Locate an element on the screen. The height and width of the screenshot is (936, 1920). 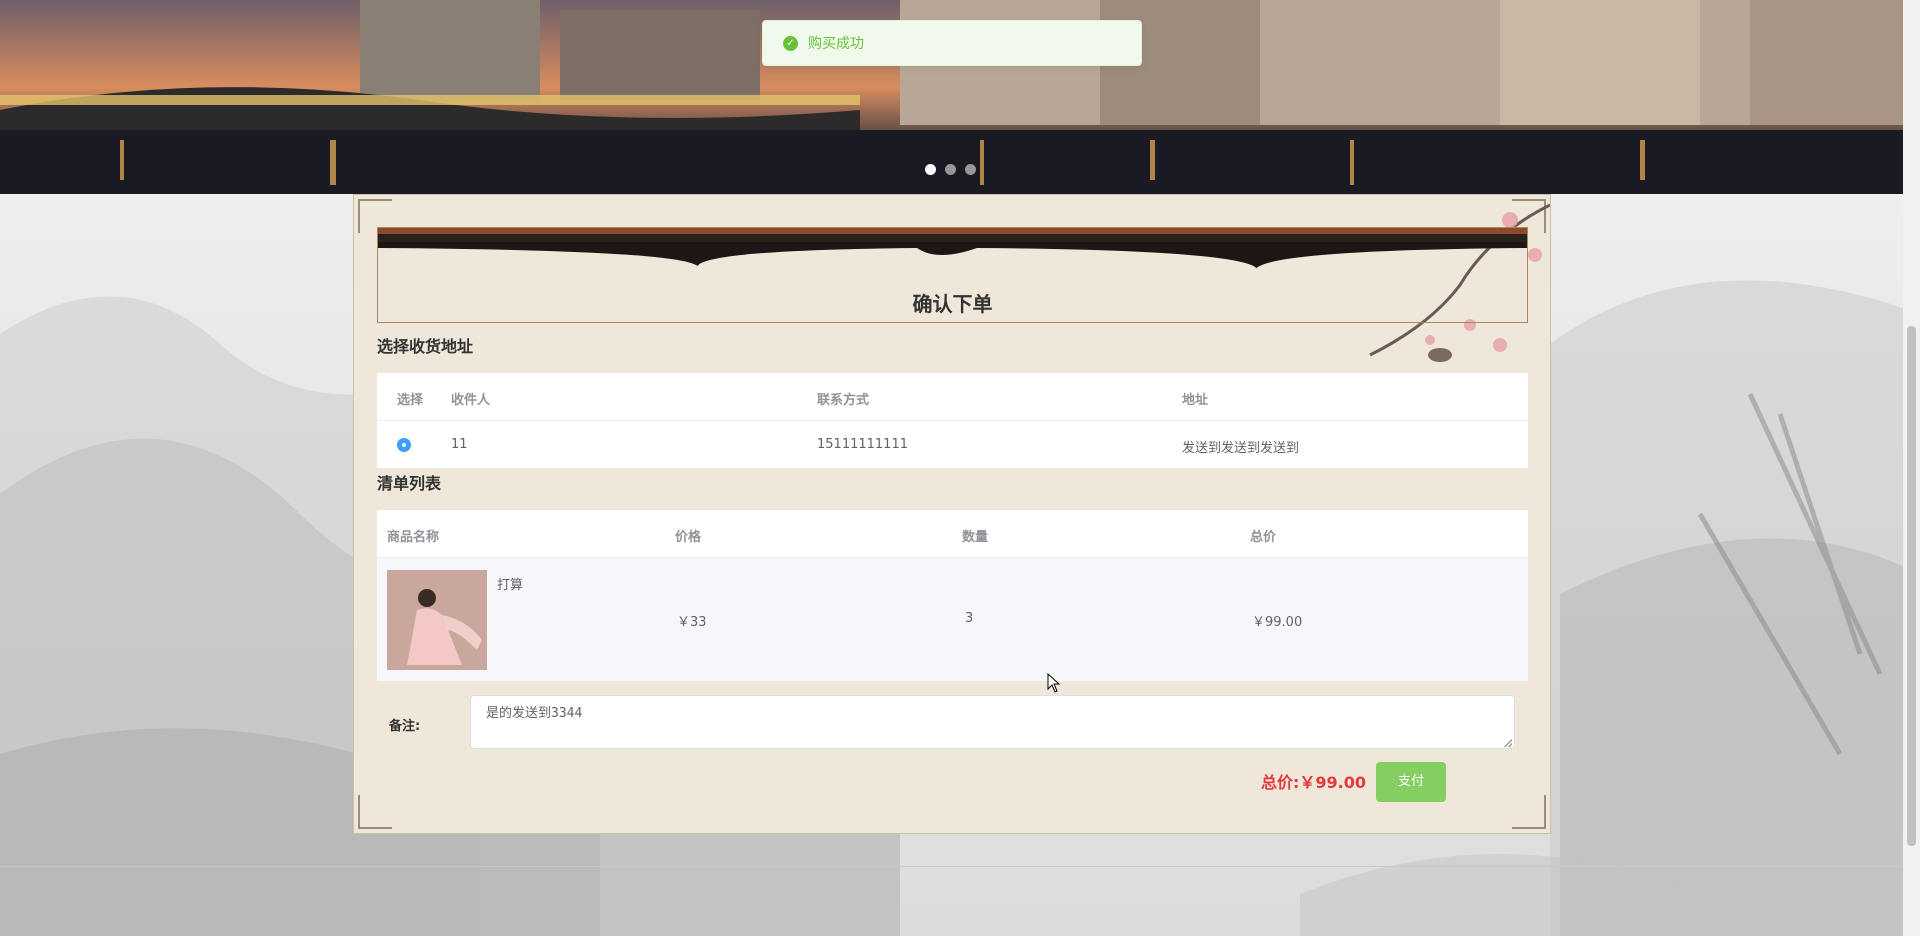
row-total-cell: ￥99.00 is located at coordinates (1277, 622).